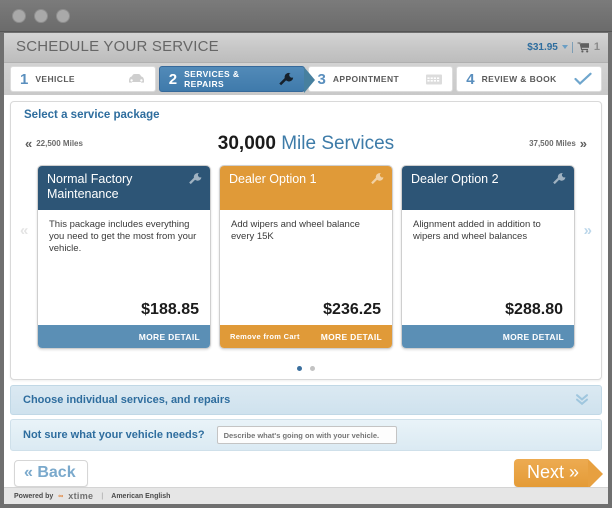 The height and width of the screenshot is (508, 612). I want to click on close-button, so click(19, 16).